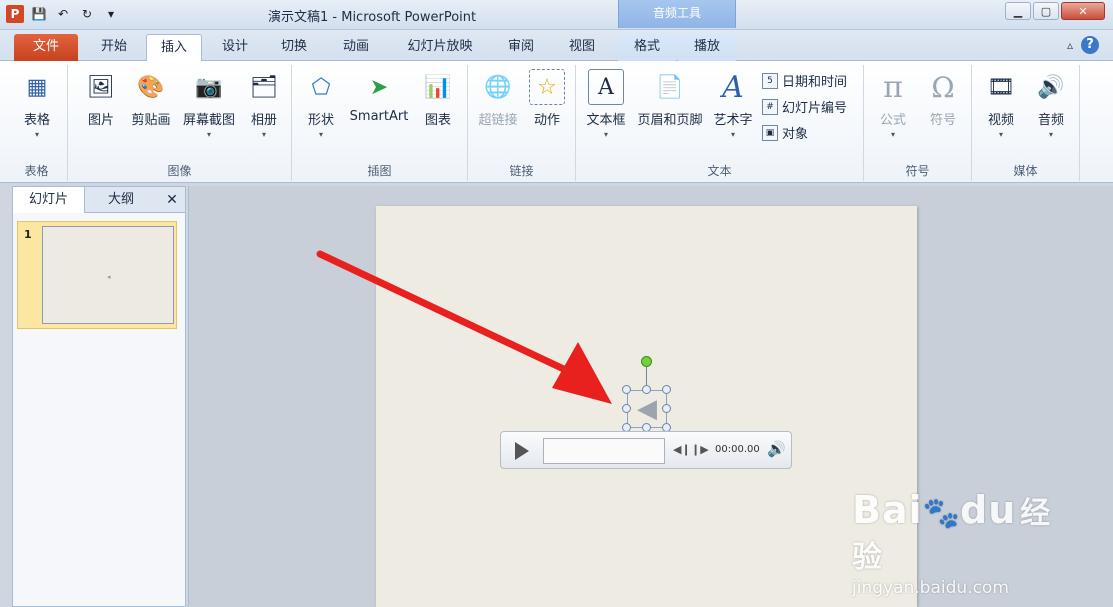 The width and height of the screenshot is (1113, 607). I want to click on paw-icon: 🐾, so click(941, 513).